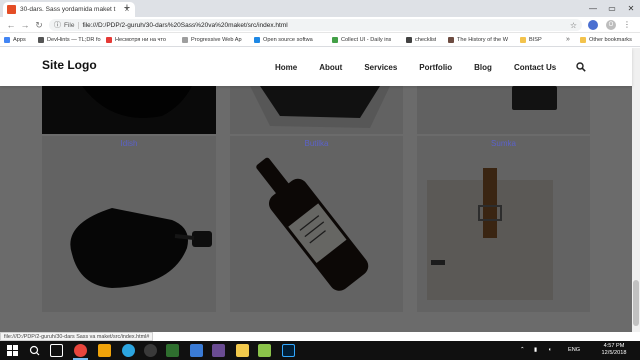 This screenshot has width=640, height=360. What do you see at coordinates (70, 40) in the screenshot?
I see `bookmark-item: DevHints — TL;DR fo` at bounding box center [70, 40].